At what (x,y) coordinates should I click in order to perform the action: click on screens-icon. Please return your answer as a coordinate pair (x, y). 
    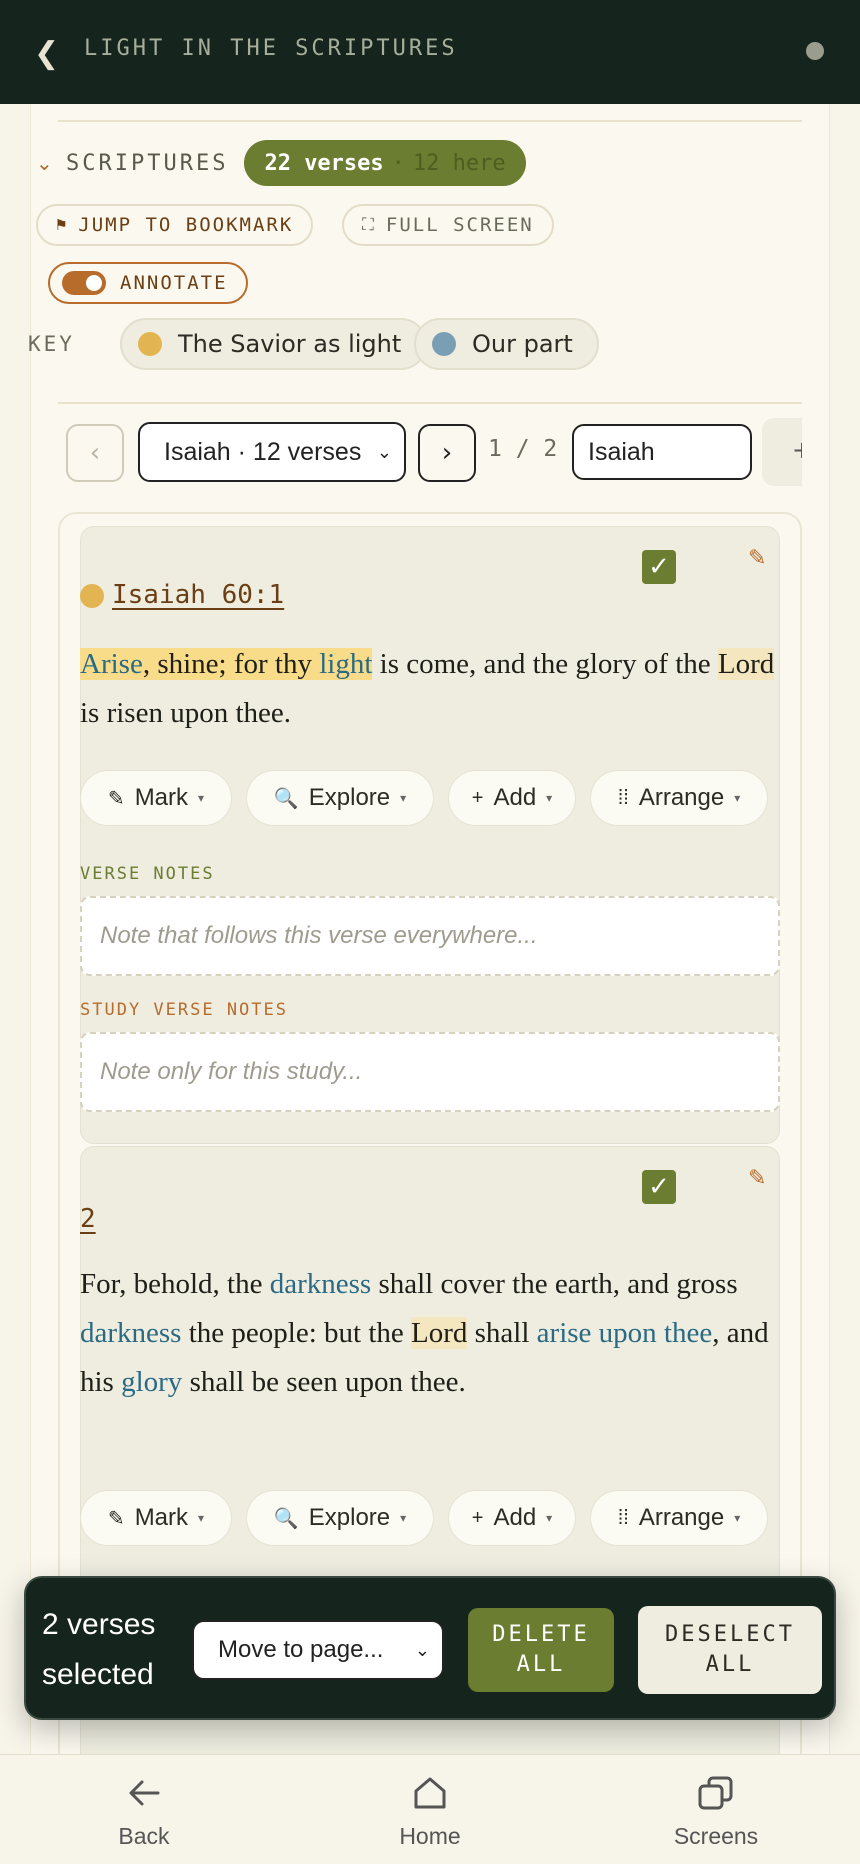
    Looking at the image, I should click on (715, 1793).